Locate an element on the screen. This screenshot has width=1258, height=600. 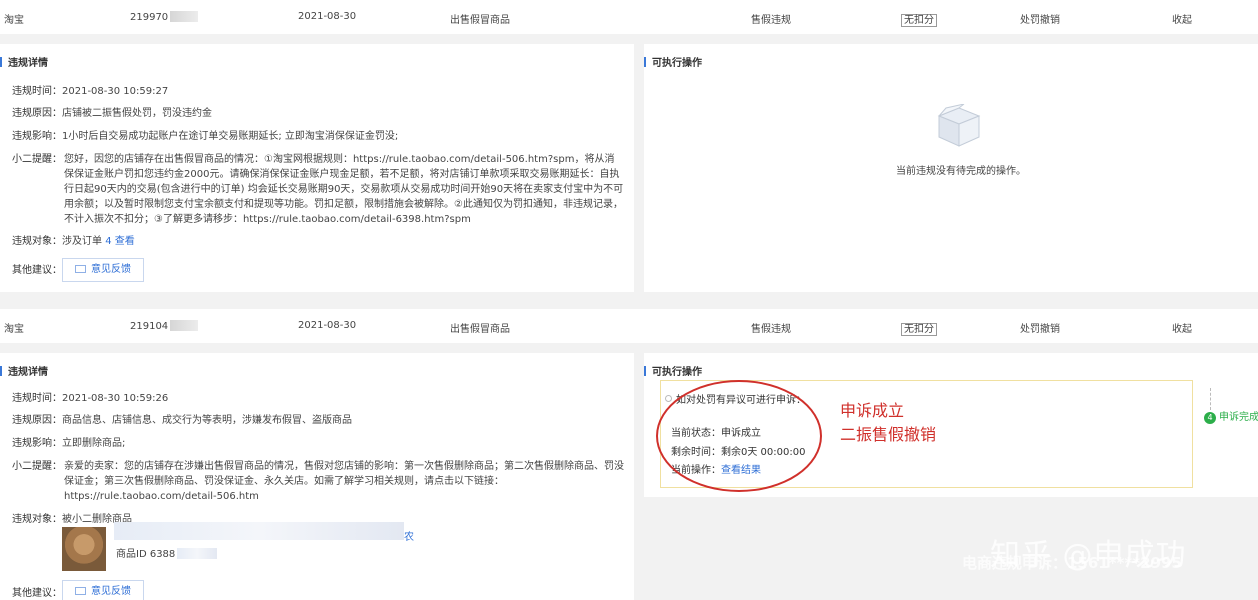
order-count: 4 is located at coordinates (108, 241).